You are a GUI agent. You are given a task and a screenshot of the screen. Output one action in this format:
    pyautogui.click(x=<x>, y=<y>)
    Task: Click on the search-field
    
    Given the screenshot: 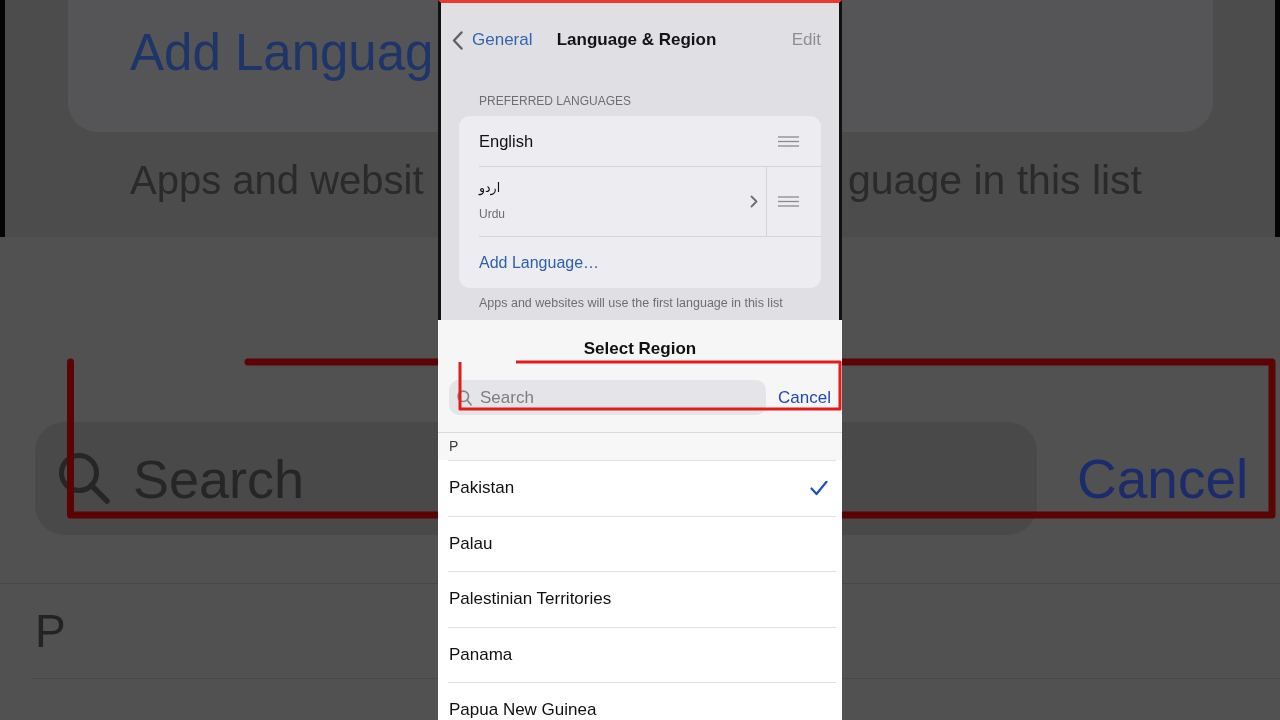 What is the action you would take?
    pyautogui.click(x=939, y=478)
    